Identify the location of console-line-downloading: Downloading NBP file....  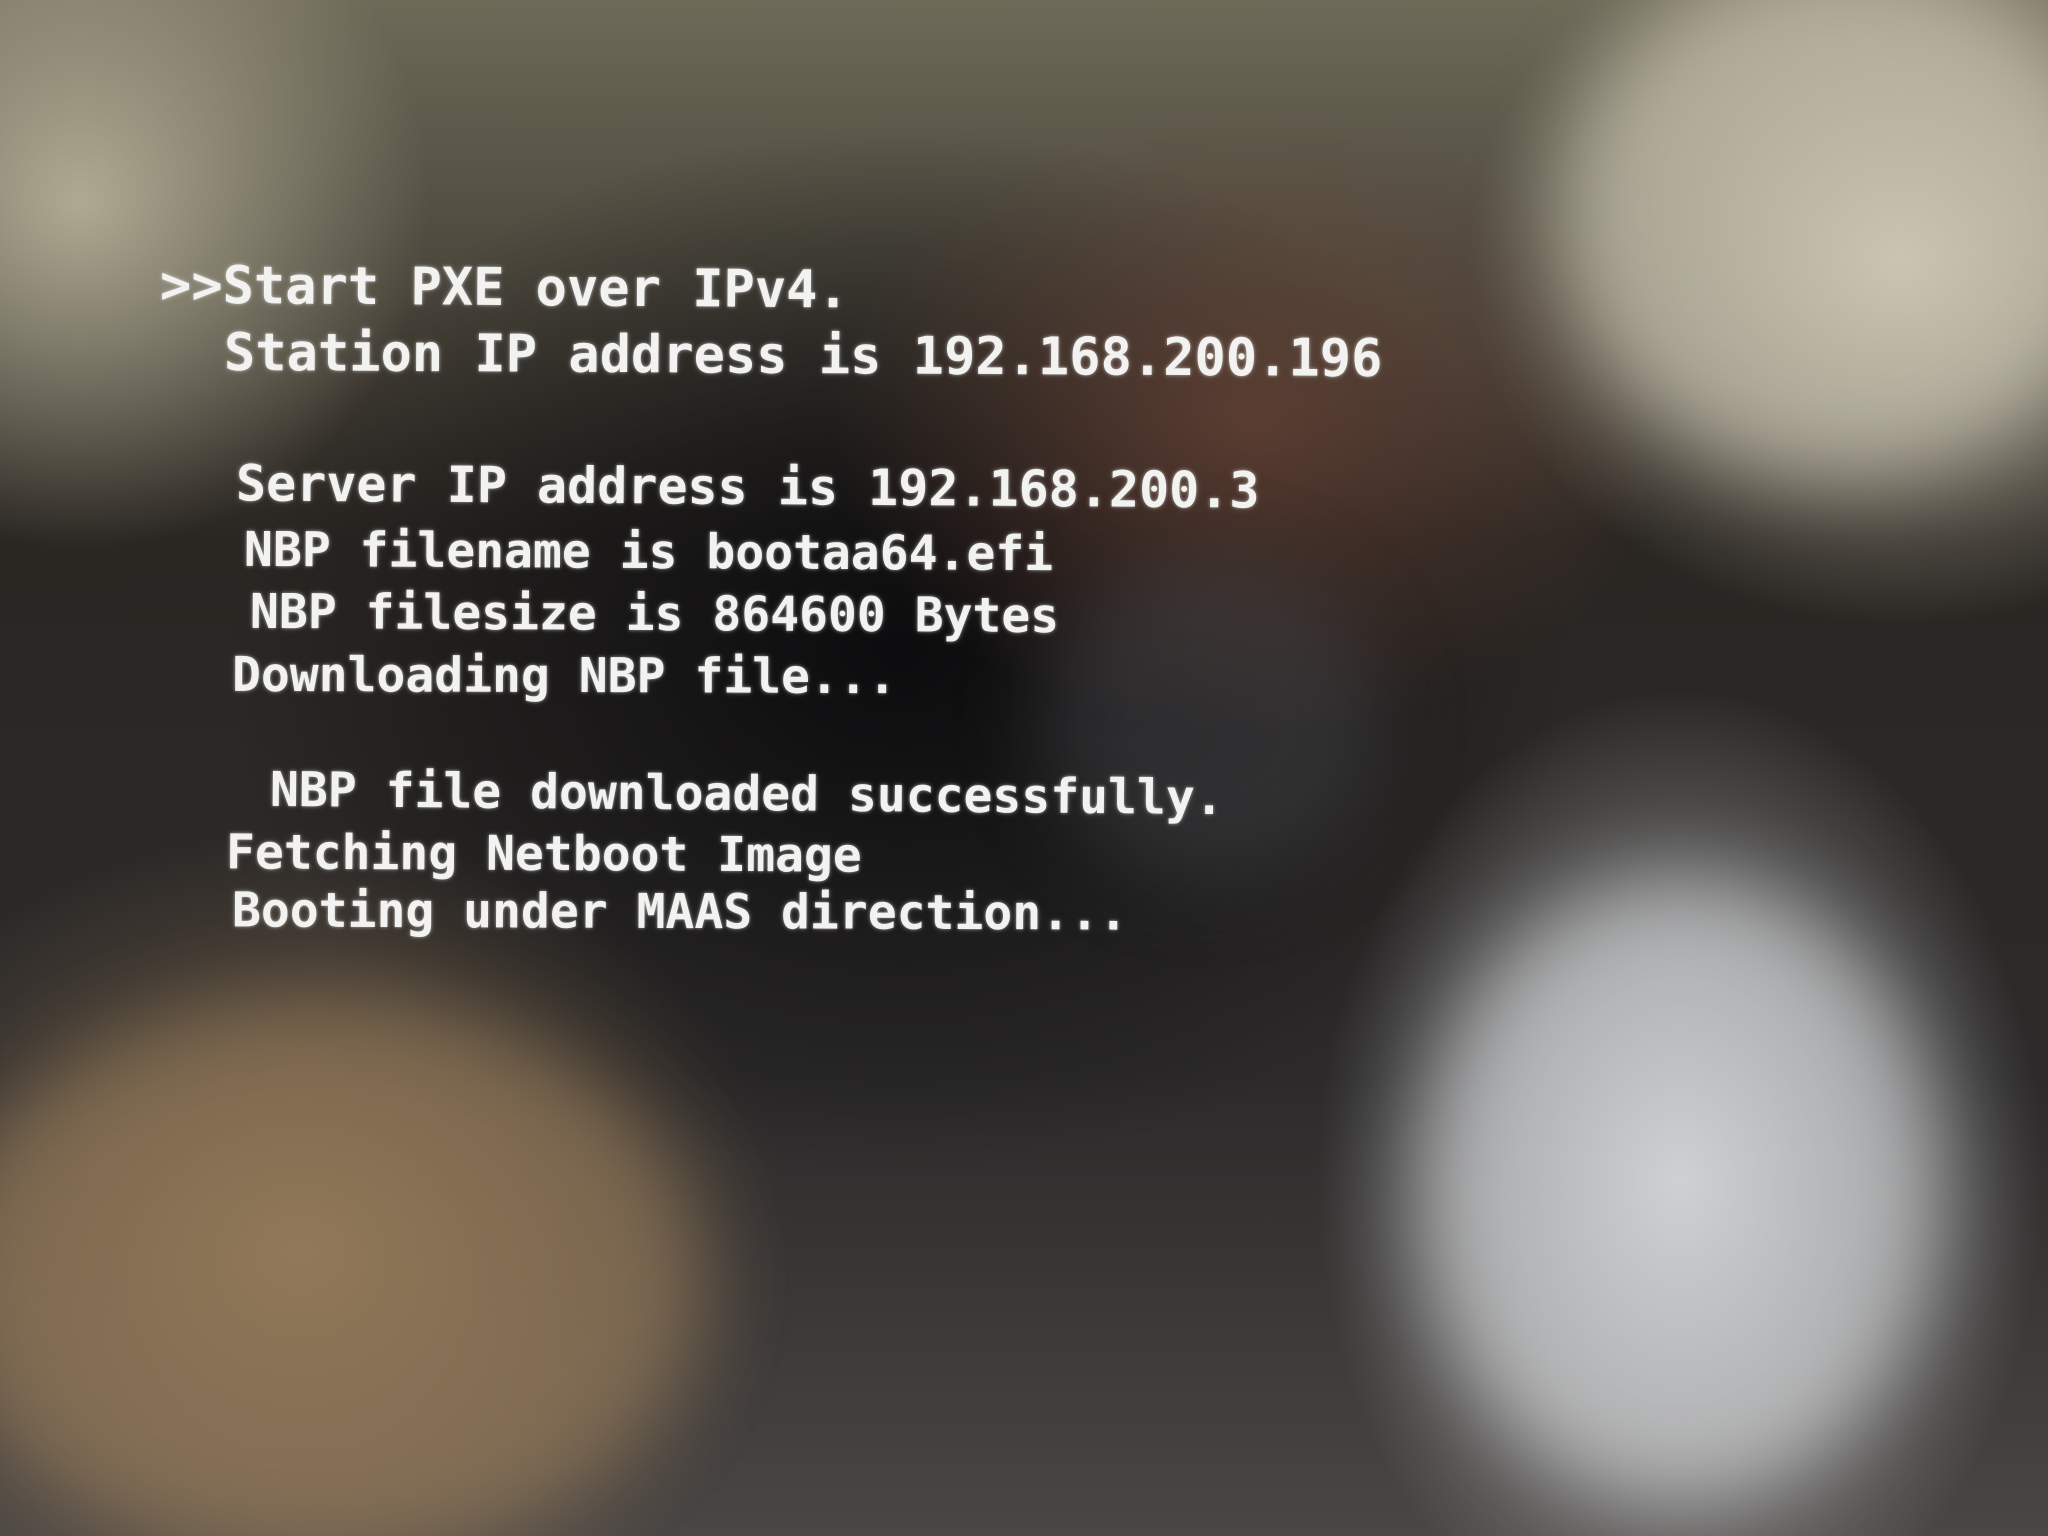
(564, 676).